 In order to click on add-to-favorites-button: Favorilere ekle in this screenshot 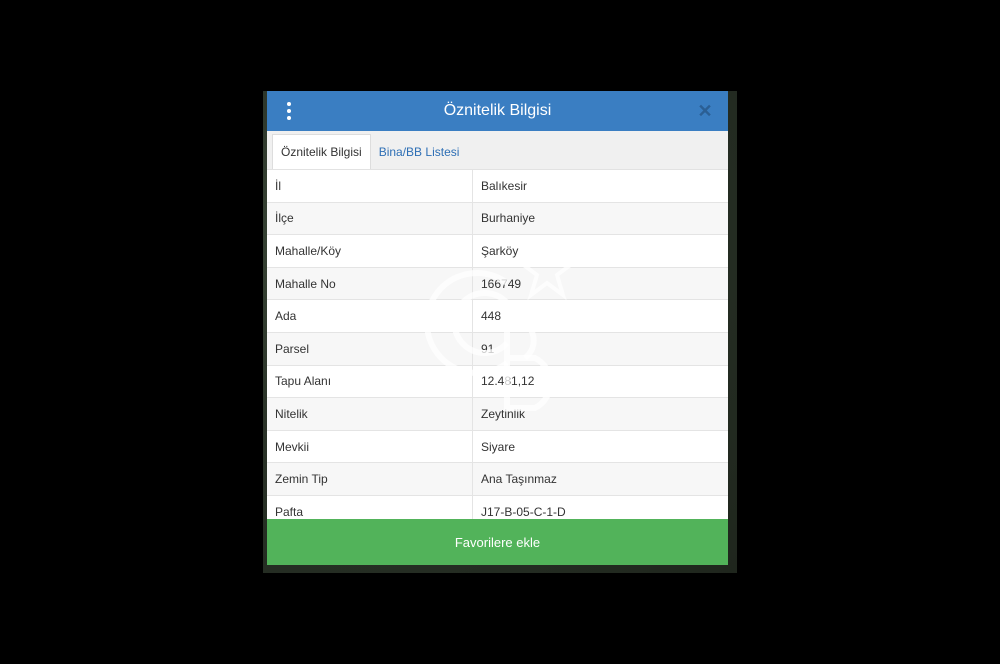, I will do `click(497, 542)`.